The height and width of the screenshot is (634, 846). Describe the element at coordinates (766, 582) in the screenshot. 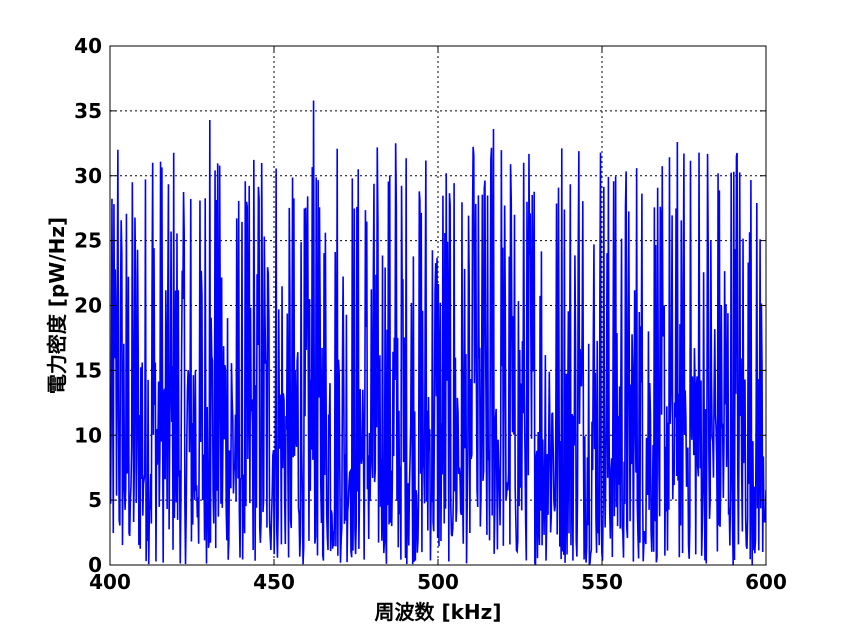

I see `x-tick-label: 600` at that location.